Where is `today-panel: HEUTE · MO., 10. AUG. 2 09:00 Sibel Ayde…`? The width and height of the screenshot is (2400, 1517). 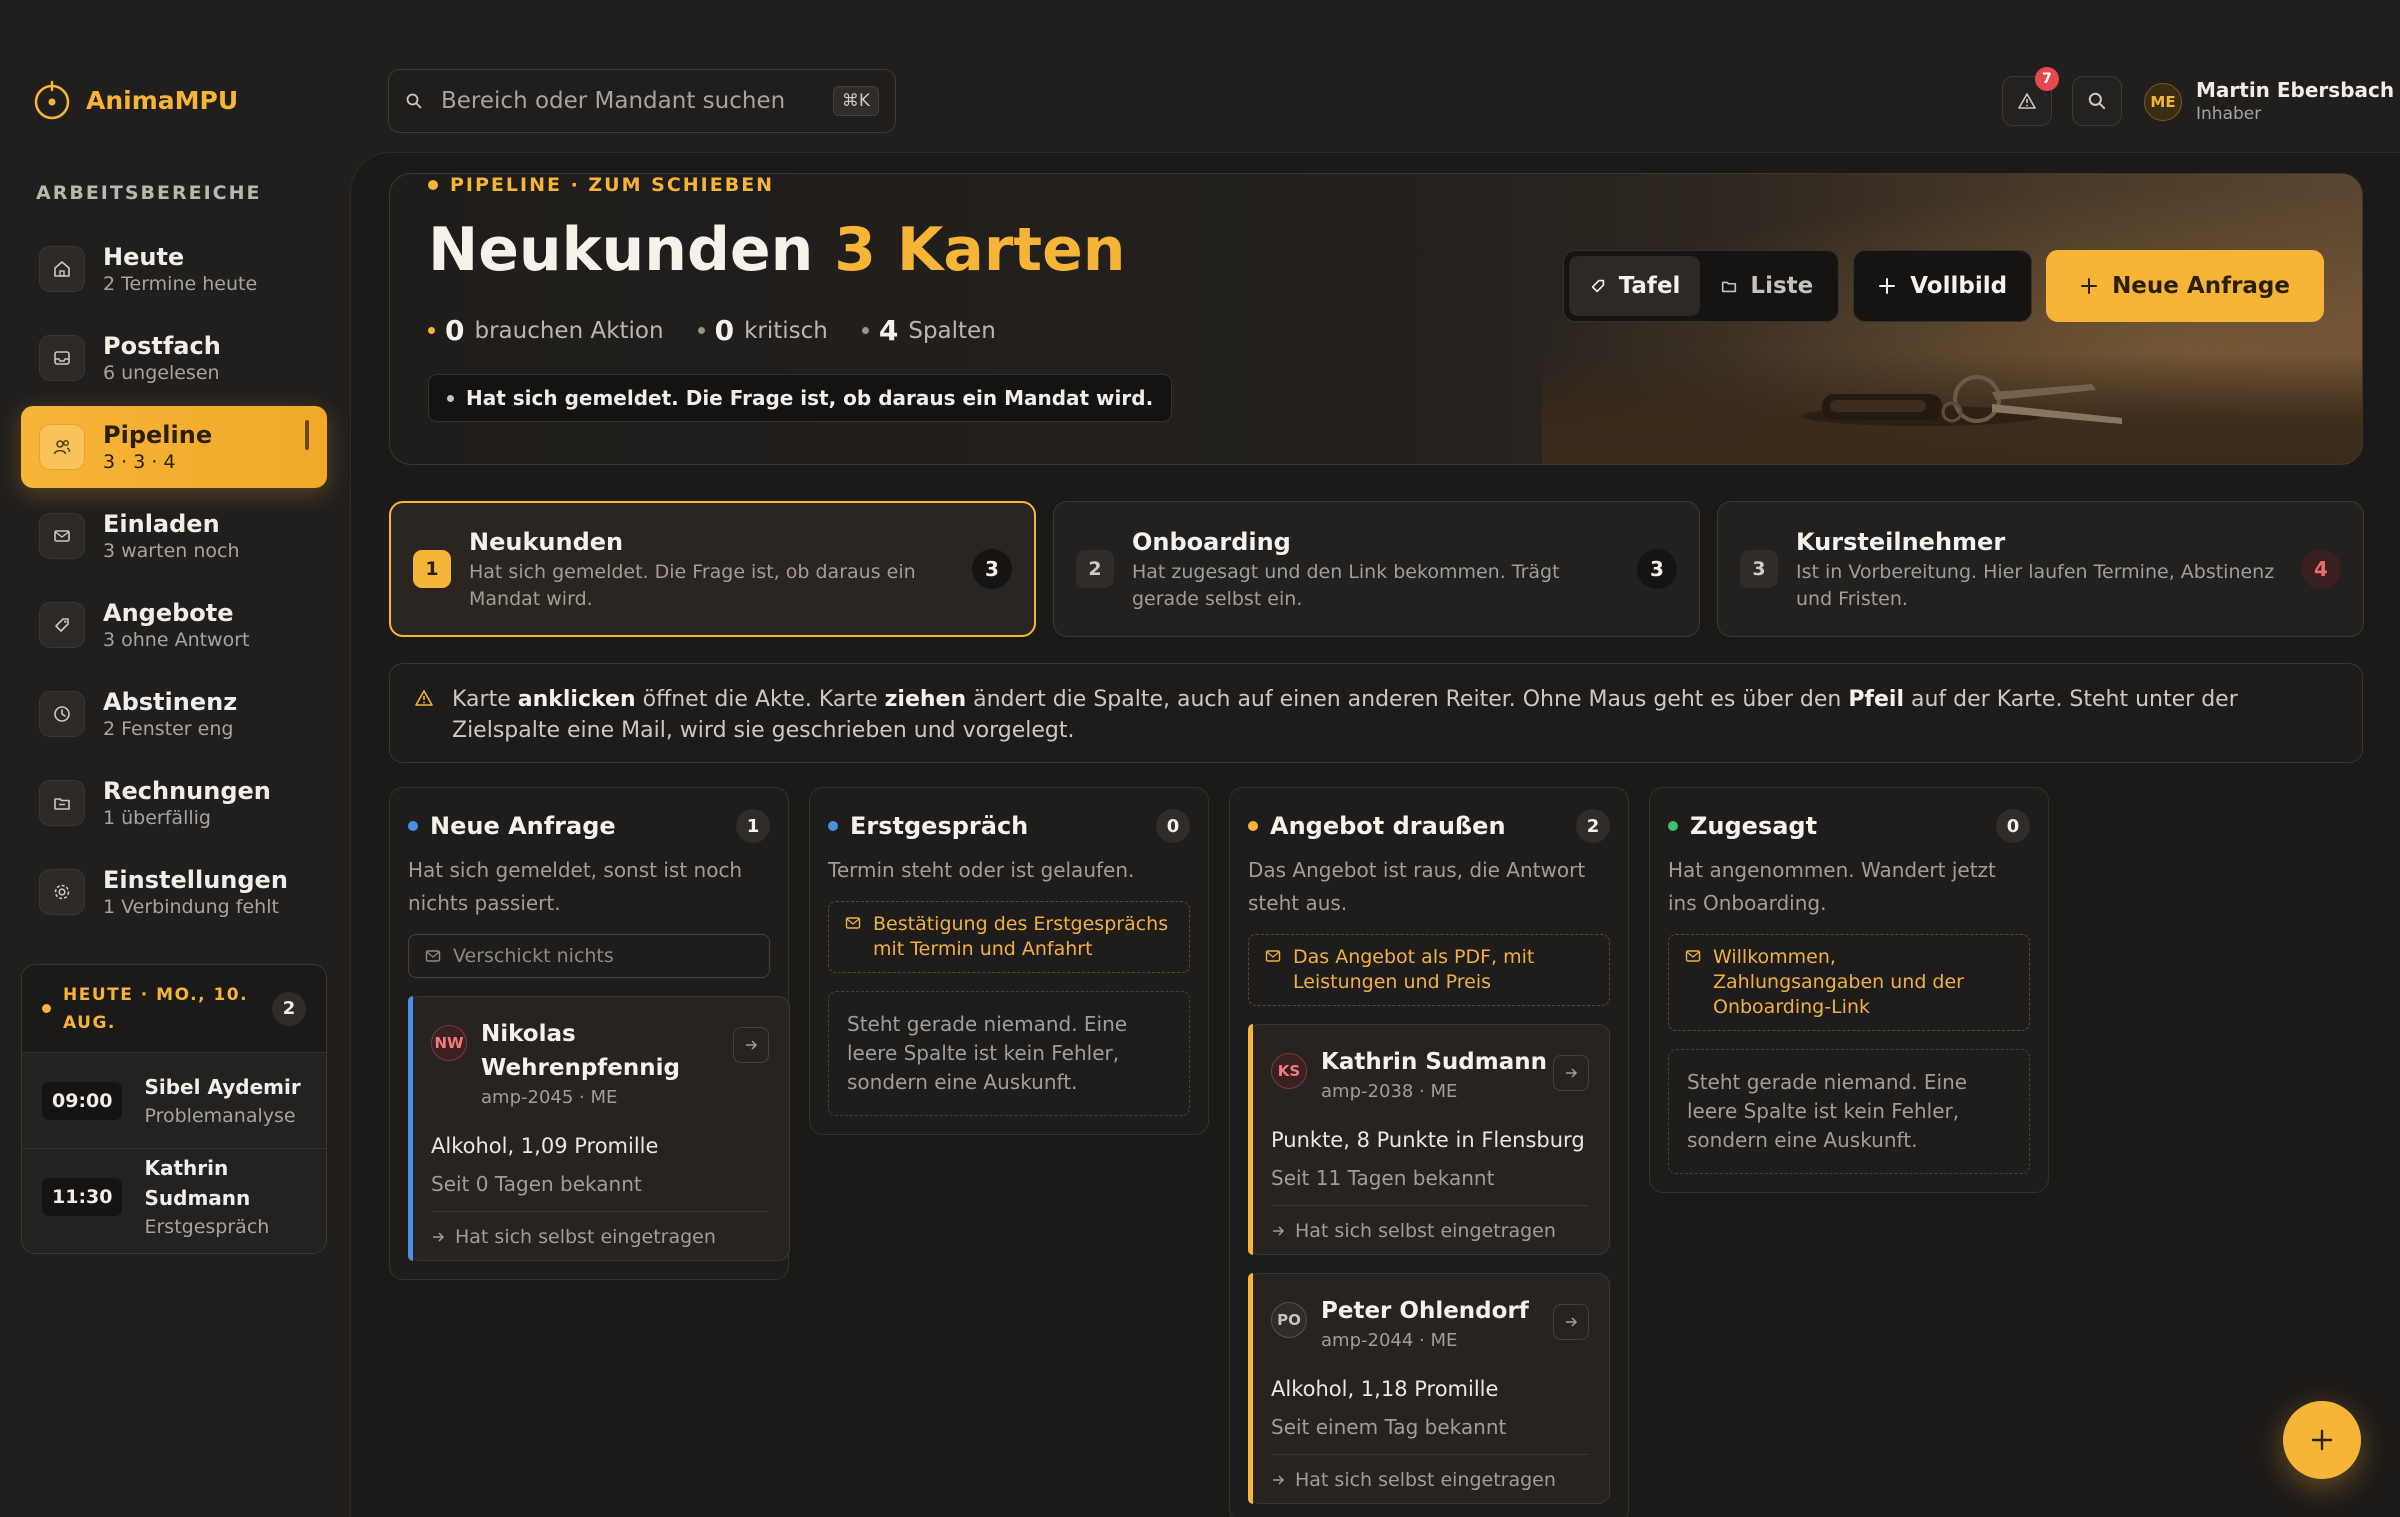 today-panel: HEUTE · MO., 10. AUG. 2 09:00 Sibel Ayde… is located at coordinates (174, 1109).